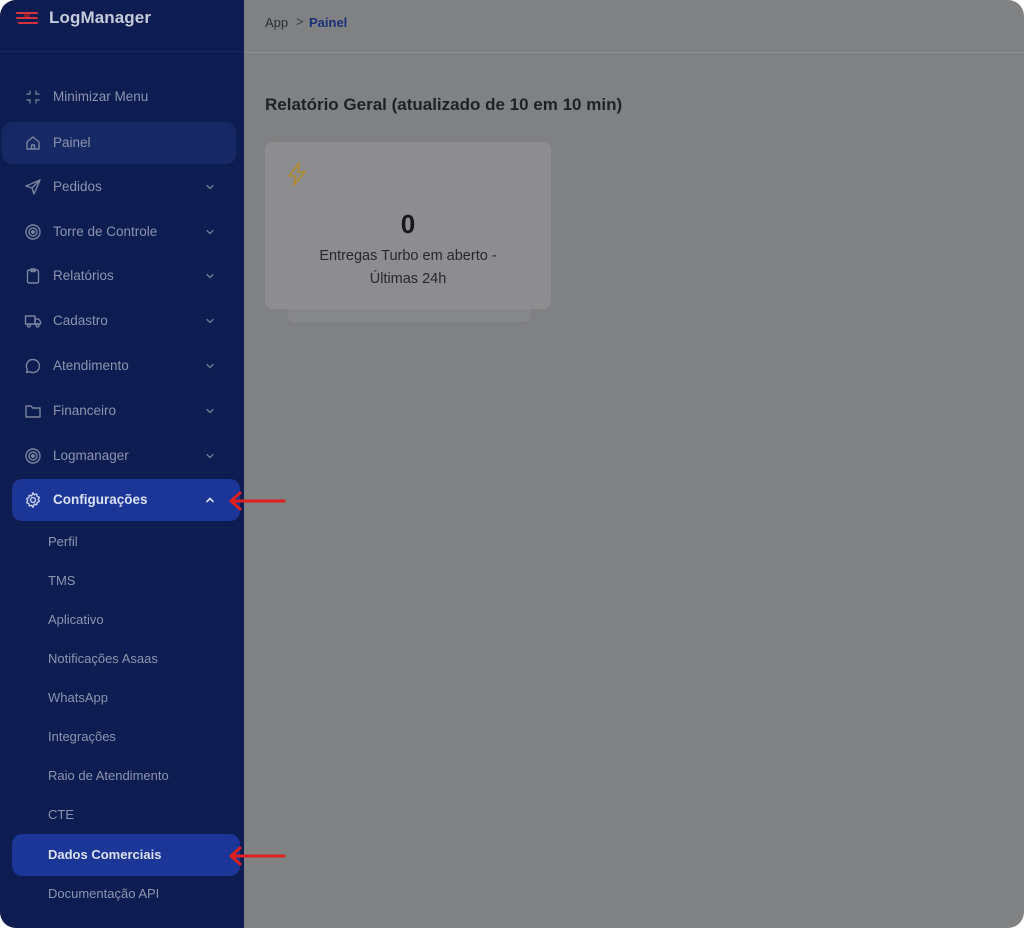 Image resolution: width=1024 pixels, height=928 pixels. What do you see at coordinates (119, 143) in the screenshot?
I see `sidebar-item-painel: Painel` at bounding box center [119, 143].